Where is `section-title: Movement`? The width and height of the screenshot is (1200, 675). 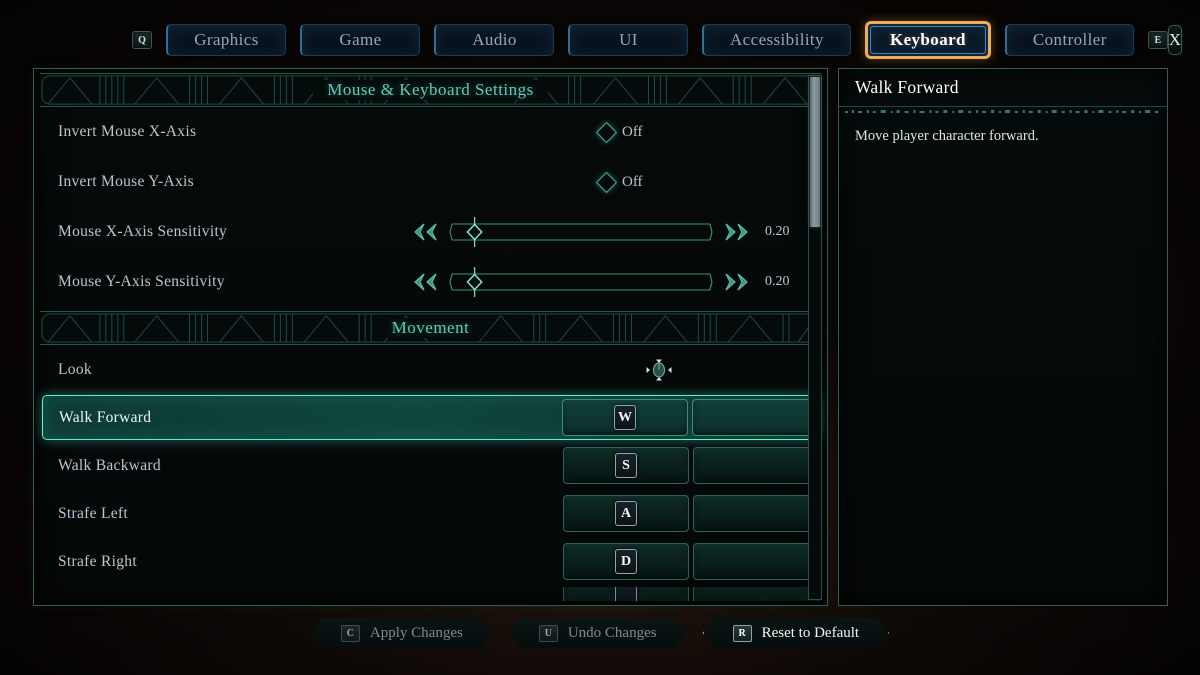
section-title: Movement is located at coordinates (430, 328).